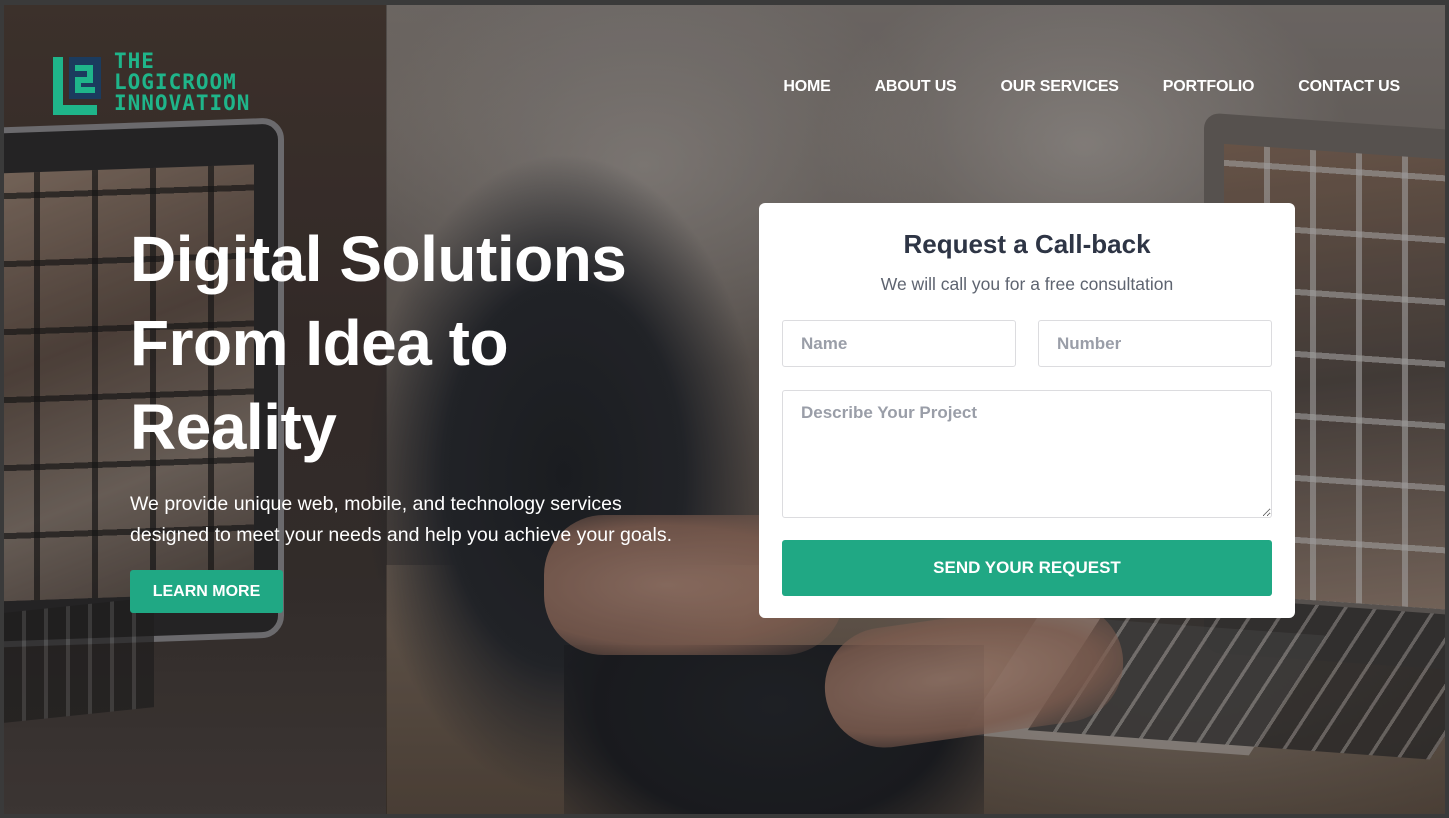 This screenshot has width=1449, height=818. What do you see at coordinates (916, 87) in the screenshot?
I see `nav-item-about-us: ABOUT US` at bounding box center [916, 87].